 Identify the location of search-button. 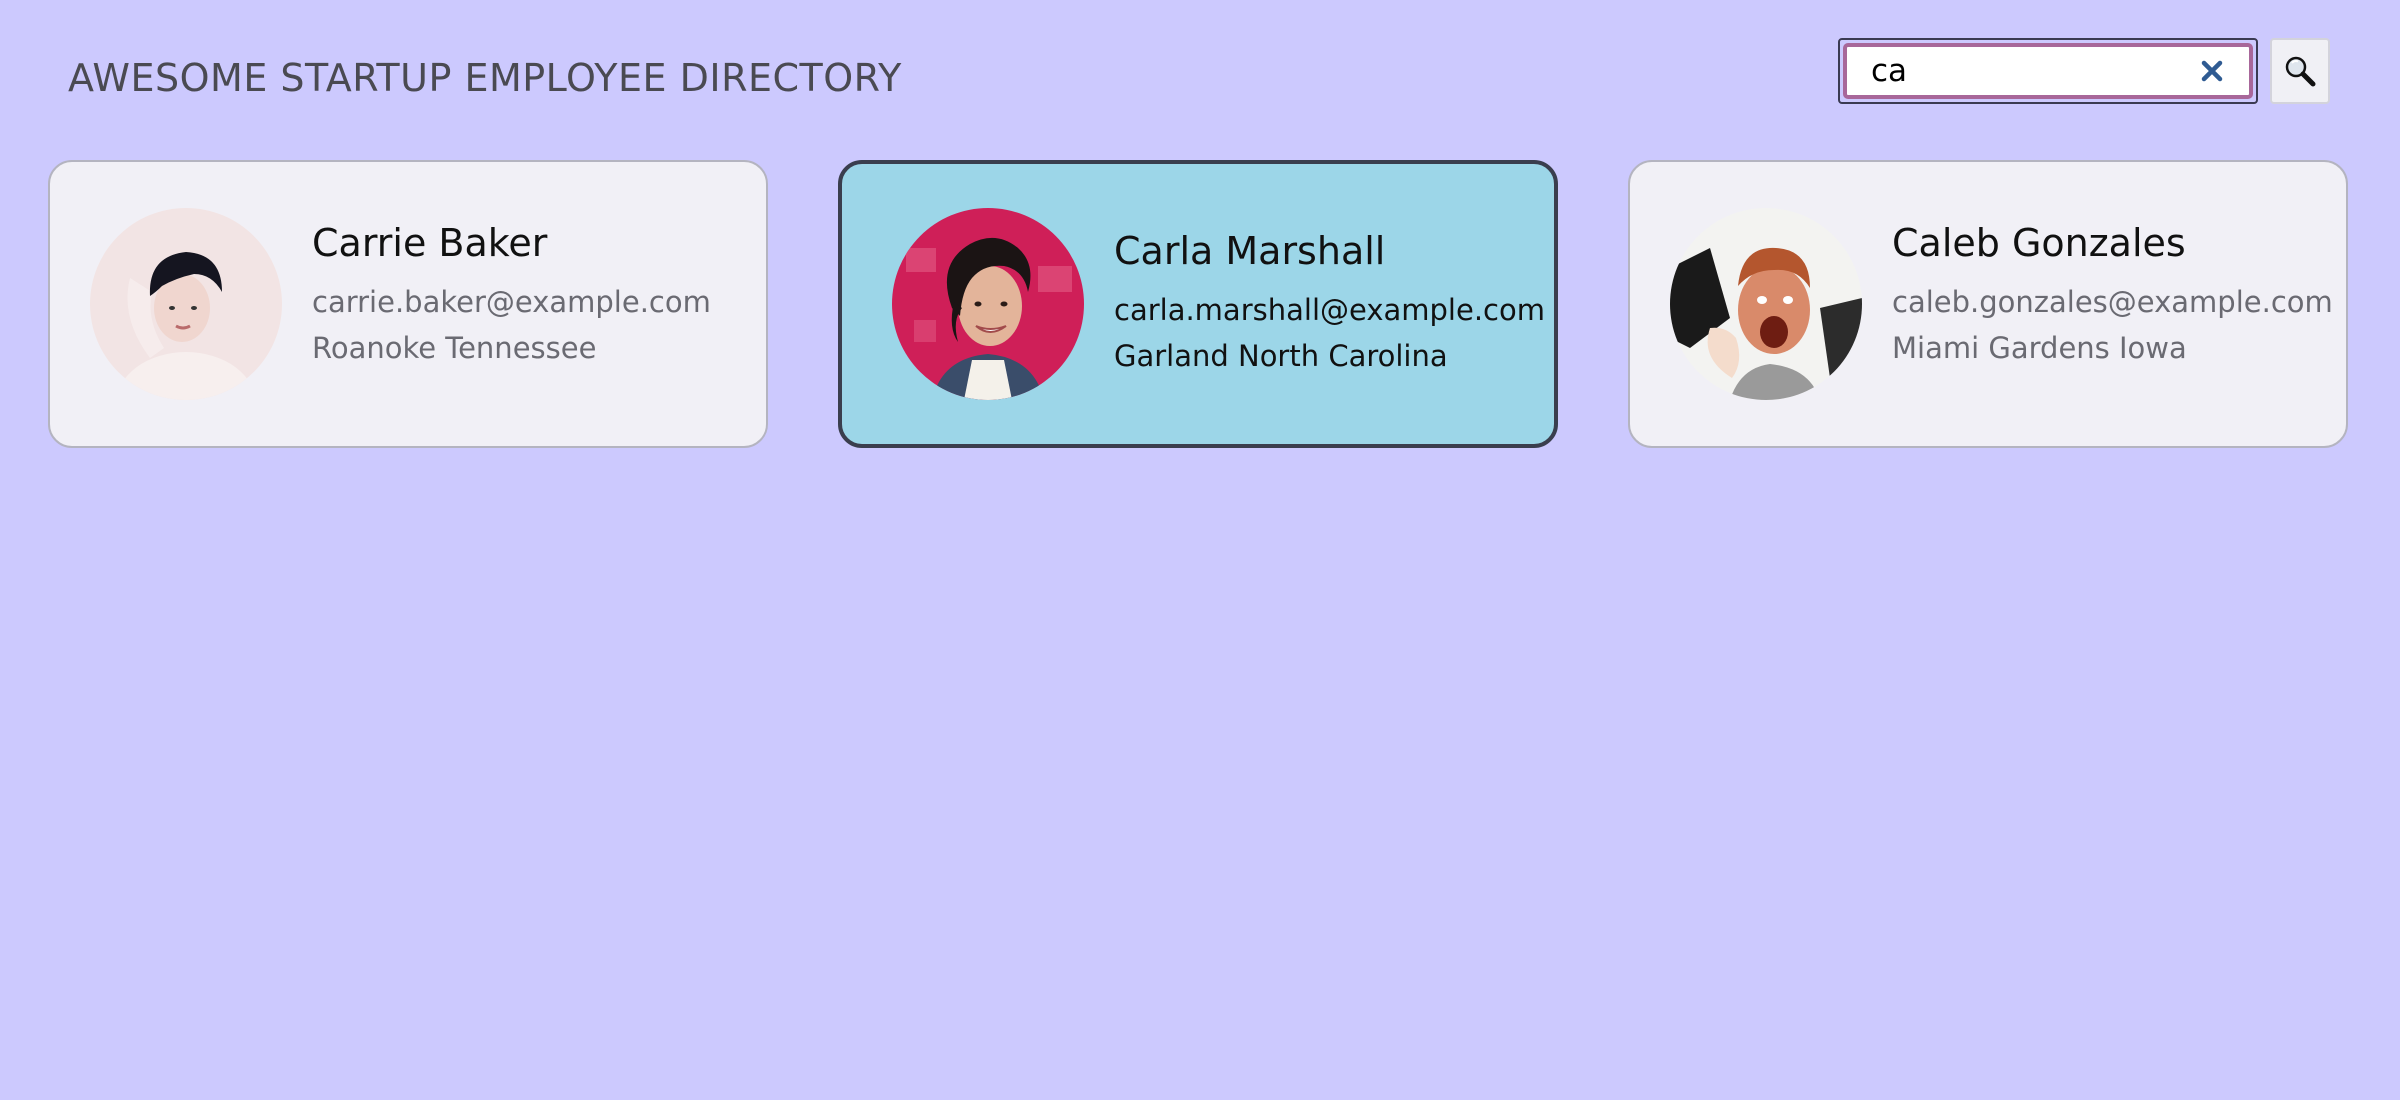
(2300, 71).